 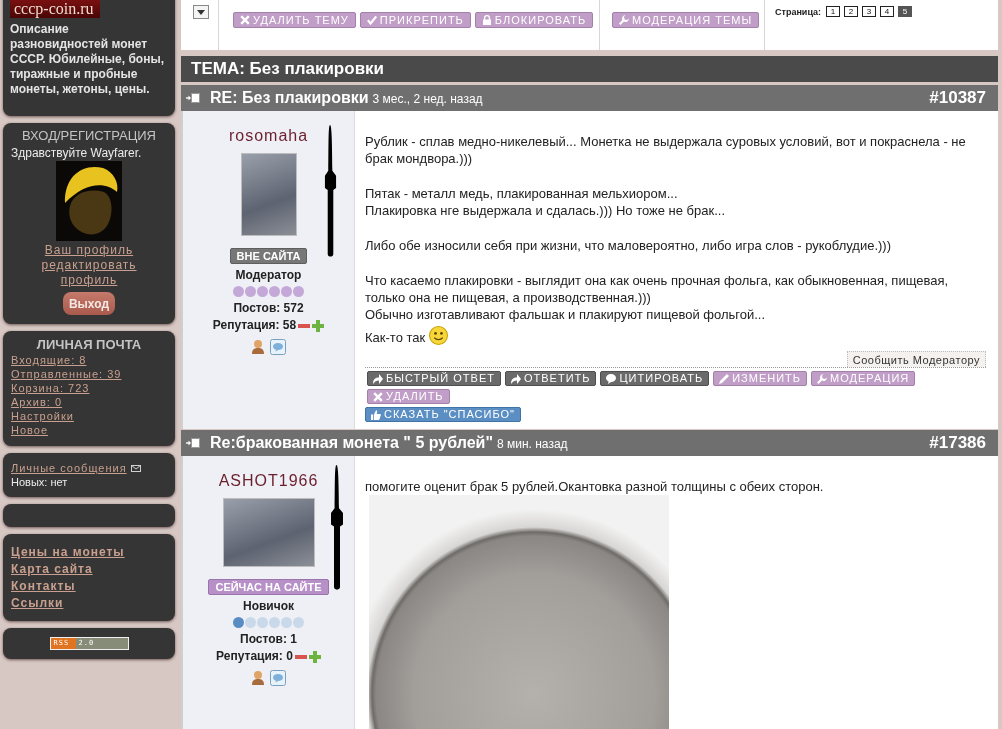 I want to click on panel-title: ВХОД/РЕГИСТРАЦИЯ, so click(x=89, y=136).